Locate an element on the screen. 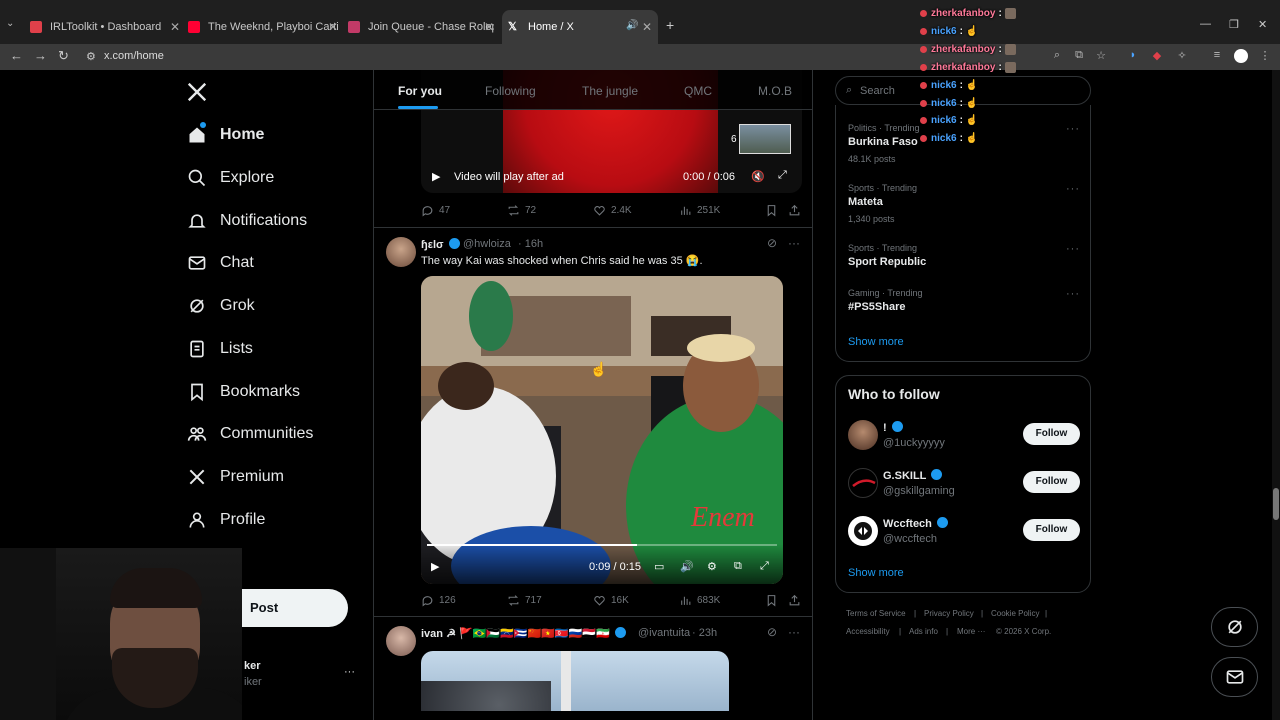 This screenshot has width=1280, height=720. footer-accessibility-link: Accessibility is located at coordinates (868, 631).